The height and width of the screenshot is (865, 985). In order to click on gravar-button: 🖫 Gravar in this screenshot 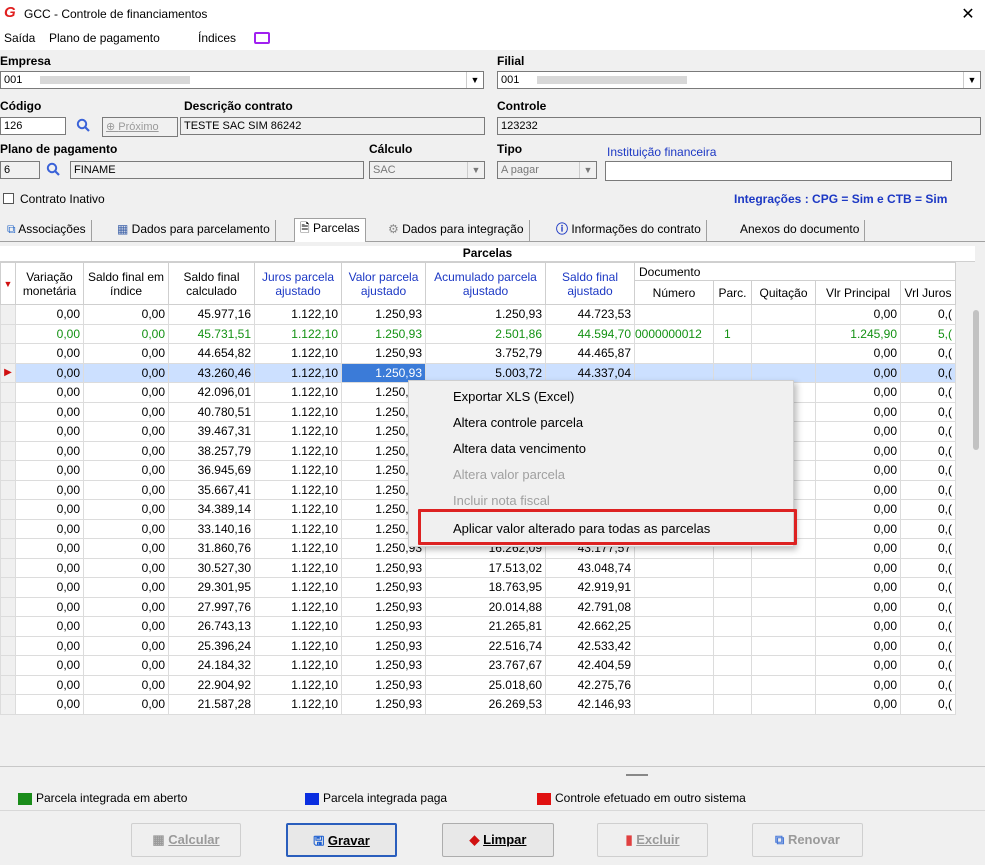, I will do `click(341, 840)`.